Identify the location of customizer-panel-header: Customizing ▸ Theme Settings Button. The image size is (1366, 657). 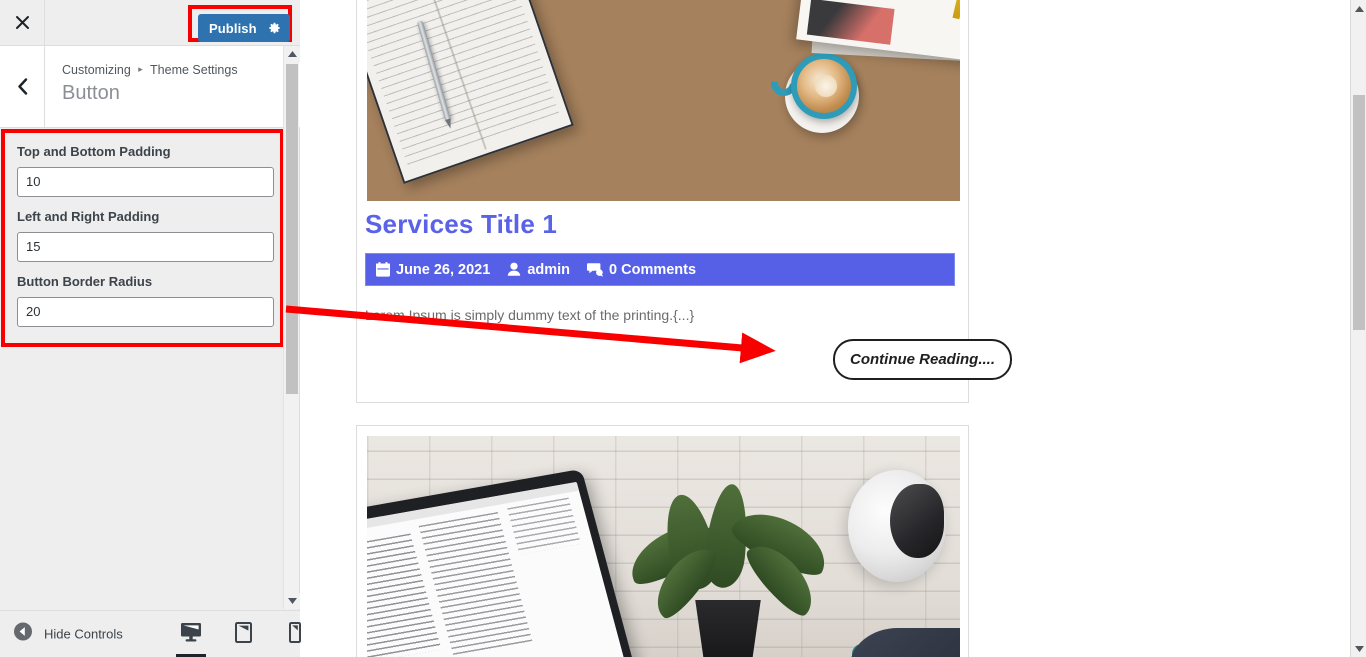
(150, 87).